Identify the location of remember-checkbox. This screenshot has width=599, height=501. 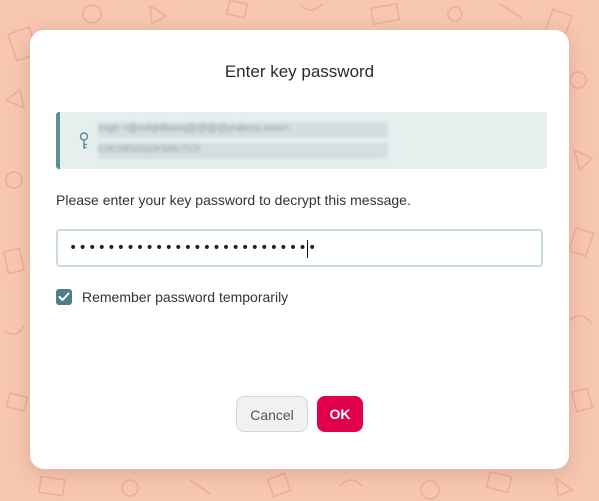
(64, 297).